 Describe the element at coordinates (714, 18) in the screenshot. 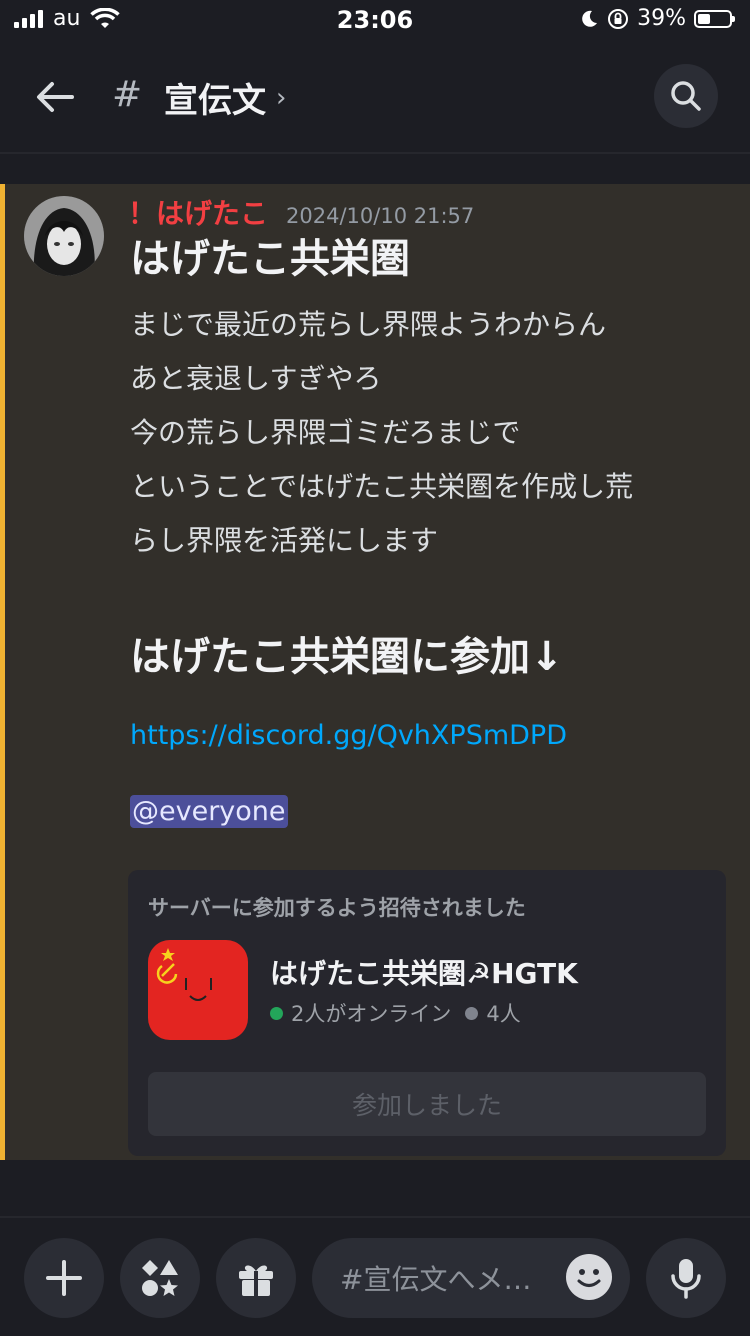

I see `battery-icon` at that location.